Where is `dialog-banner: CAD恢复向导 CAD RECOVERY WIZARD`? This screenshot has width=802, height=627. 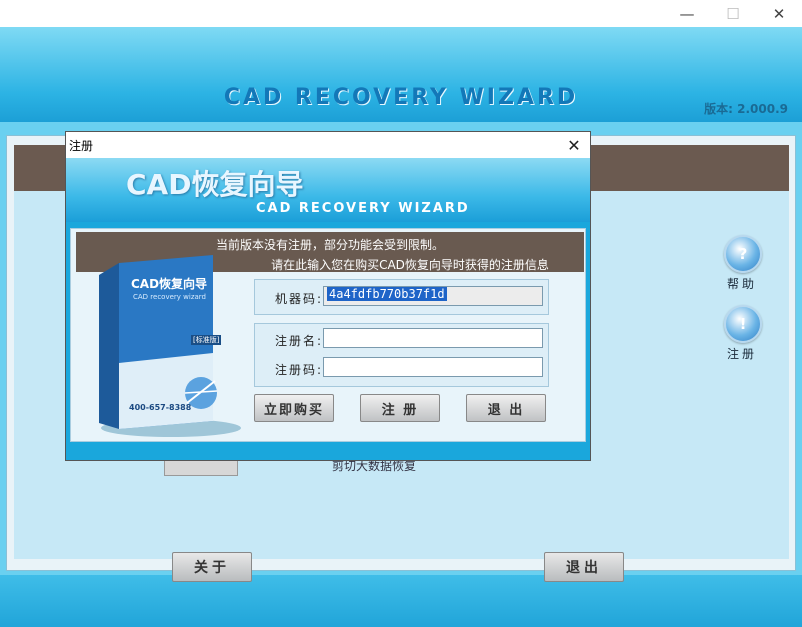
dialog-banner: CAD恢复向导 CAD RECOVERY WIZARD is located at coordinates (328, 190).